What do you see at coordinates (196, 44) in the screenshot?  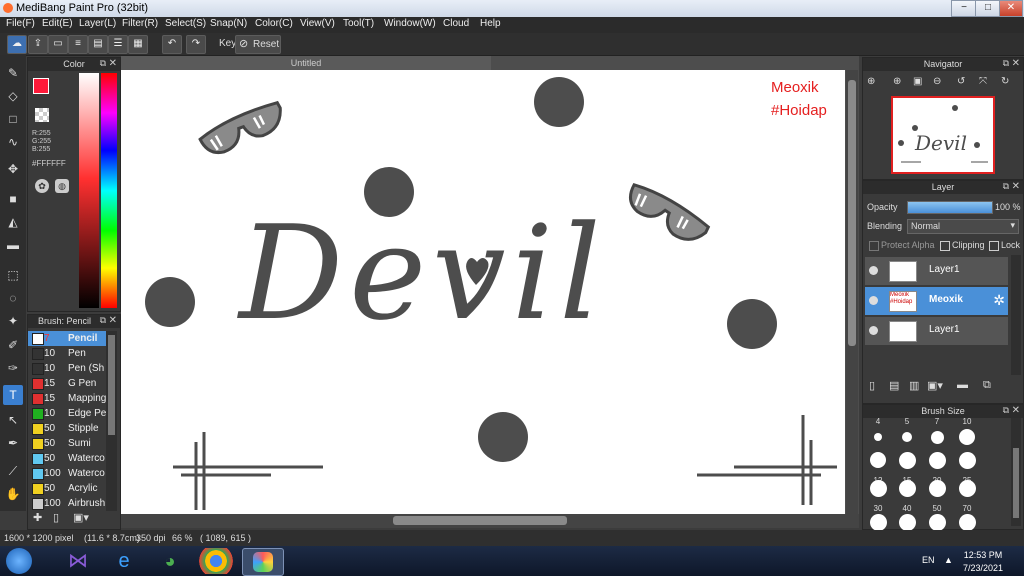 I see `redo-icon: ↷` at bounding box center [196, 44].